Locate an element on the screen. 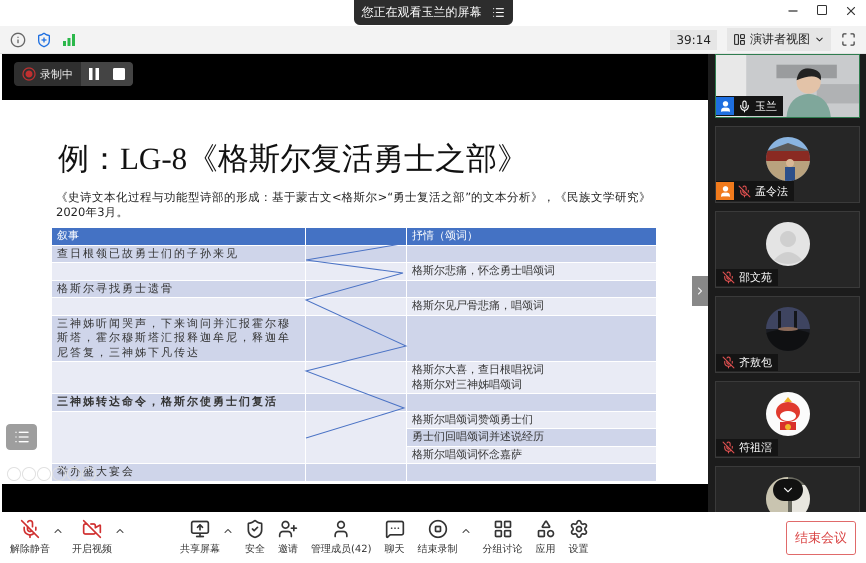 The height and width of the screenshot is (563, 866). collapse-handle is located at coordinates (700, 291).